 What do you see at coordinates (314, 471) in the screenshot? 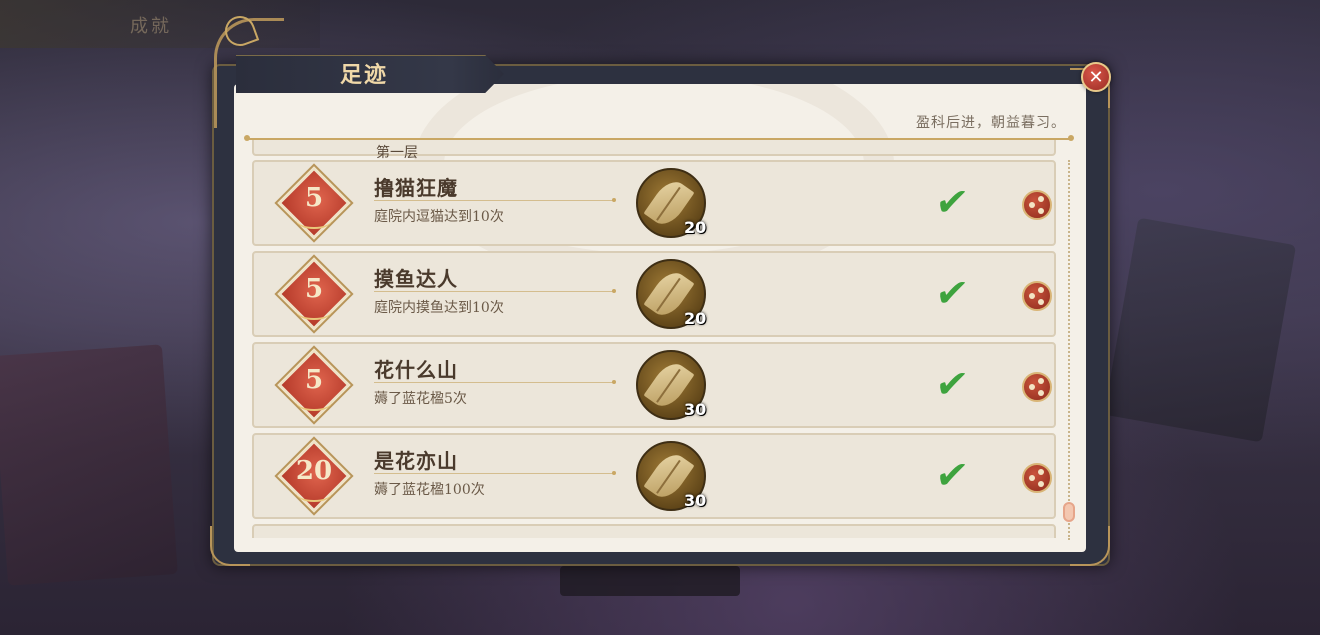
I see `badge-number: 20` at bounding box center [314, 471].